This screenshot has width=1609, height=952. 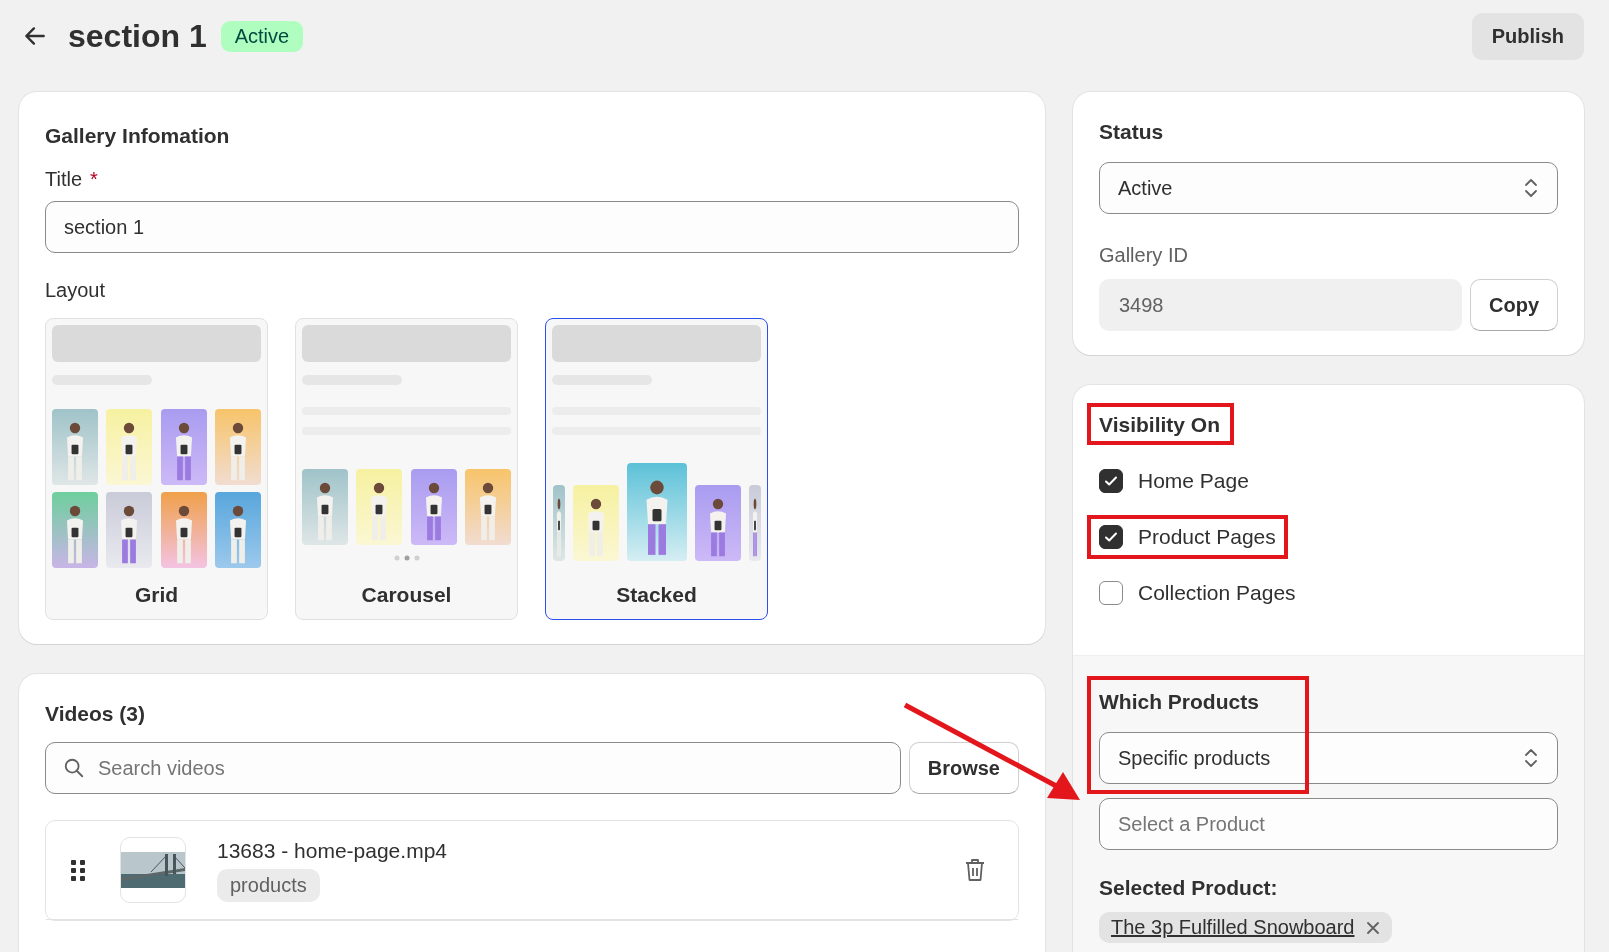 I want to click on visibility-option: Home Page, so click(x=1174, y=481).